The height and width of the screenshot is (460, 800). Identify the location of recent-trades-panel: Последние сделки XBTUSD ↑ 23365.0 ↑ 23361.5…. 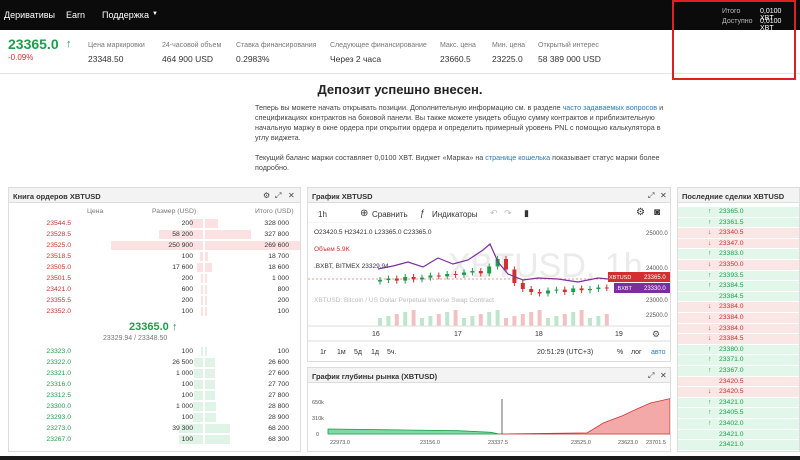
(738, 319).